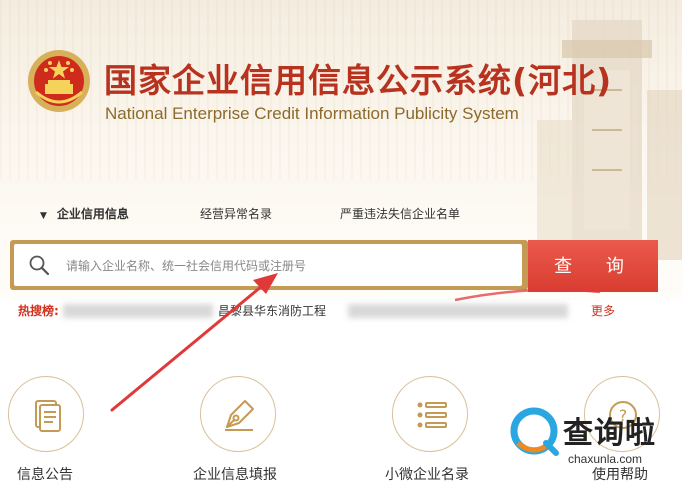 This screenshot has height=489, width=682. I want to click on hot-search-item: 昌黎县华东消防工程, so click(272, 310).